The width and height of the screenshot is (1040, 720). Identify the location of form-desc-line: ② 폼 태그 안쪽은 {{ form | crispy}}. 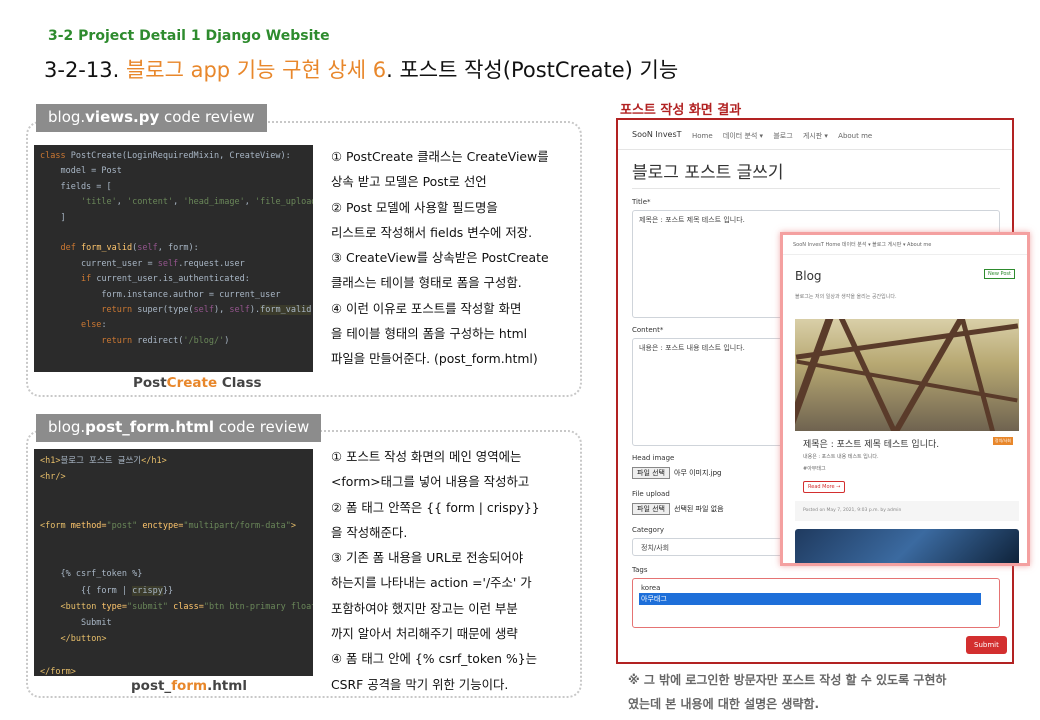
(435, 507).